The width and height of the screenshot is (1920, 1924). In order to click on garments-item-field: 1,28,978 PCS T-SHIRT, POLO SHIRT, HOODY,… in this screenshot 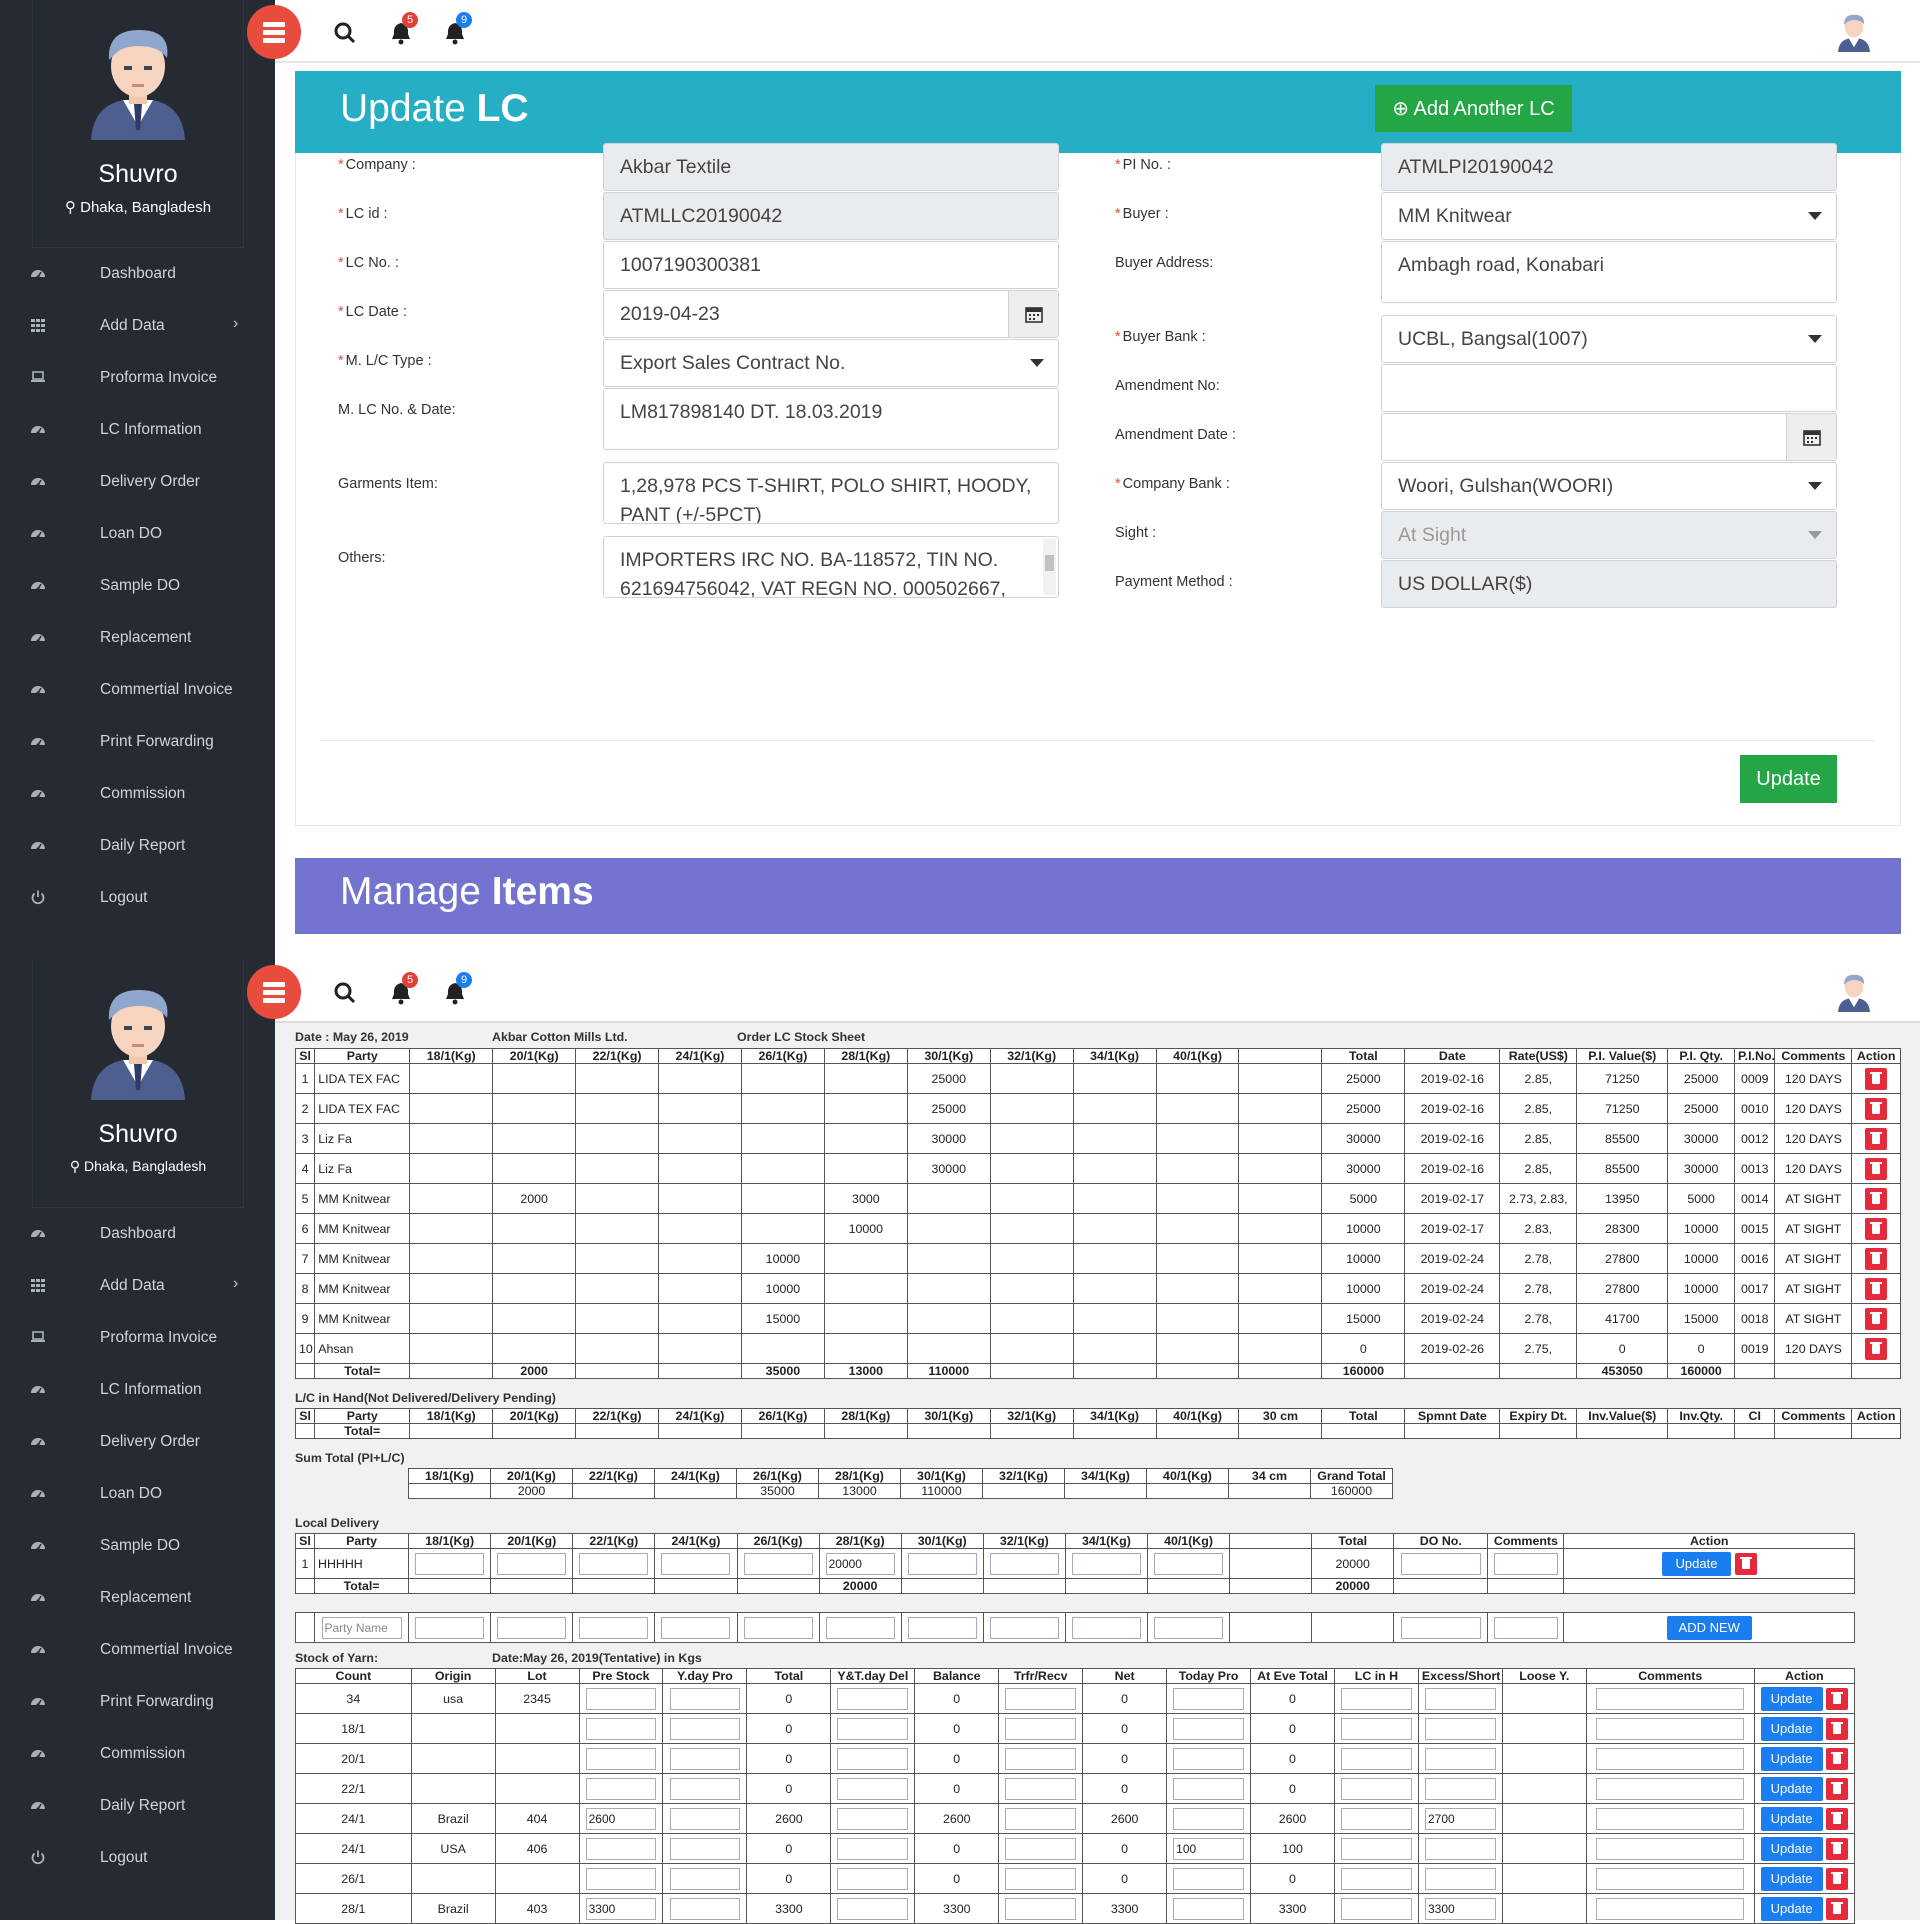, I will do `click(831, 493)`.